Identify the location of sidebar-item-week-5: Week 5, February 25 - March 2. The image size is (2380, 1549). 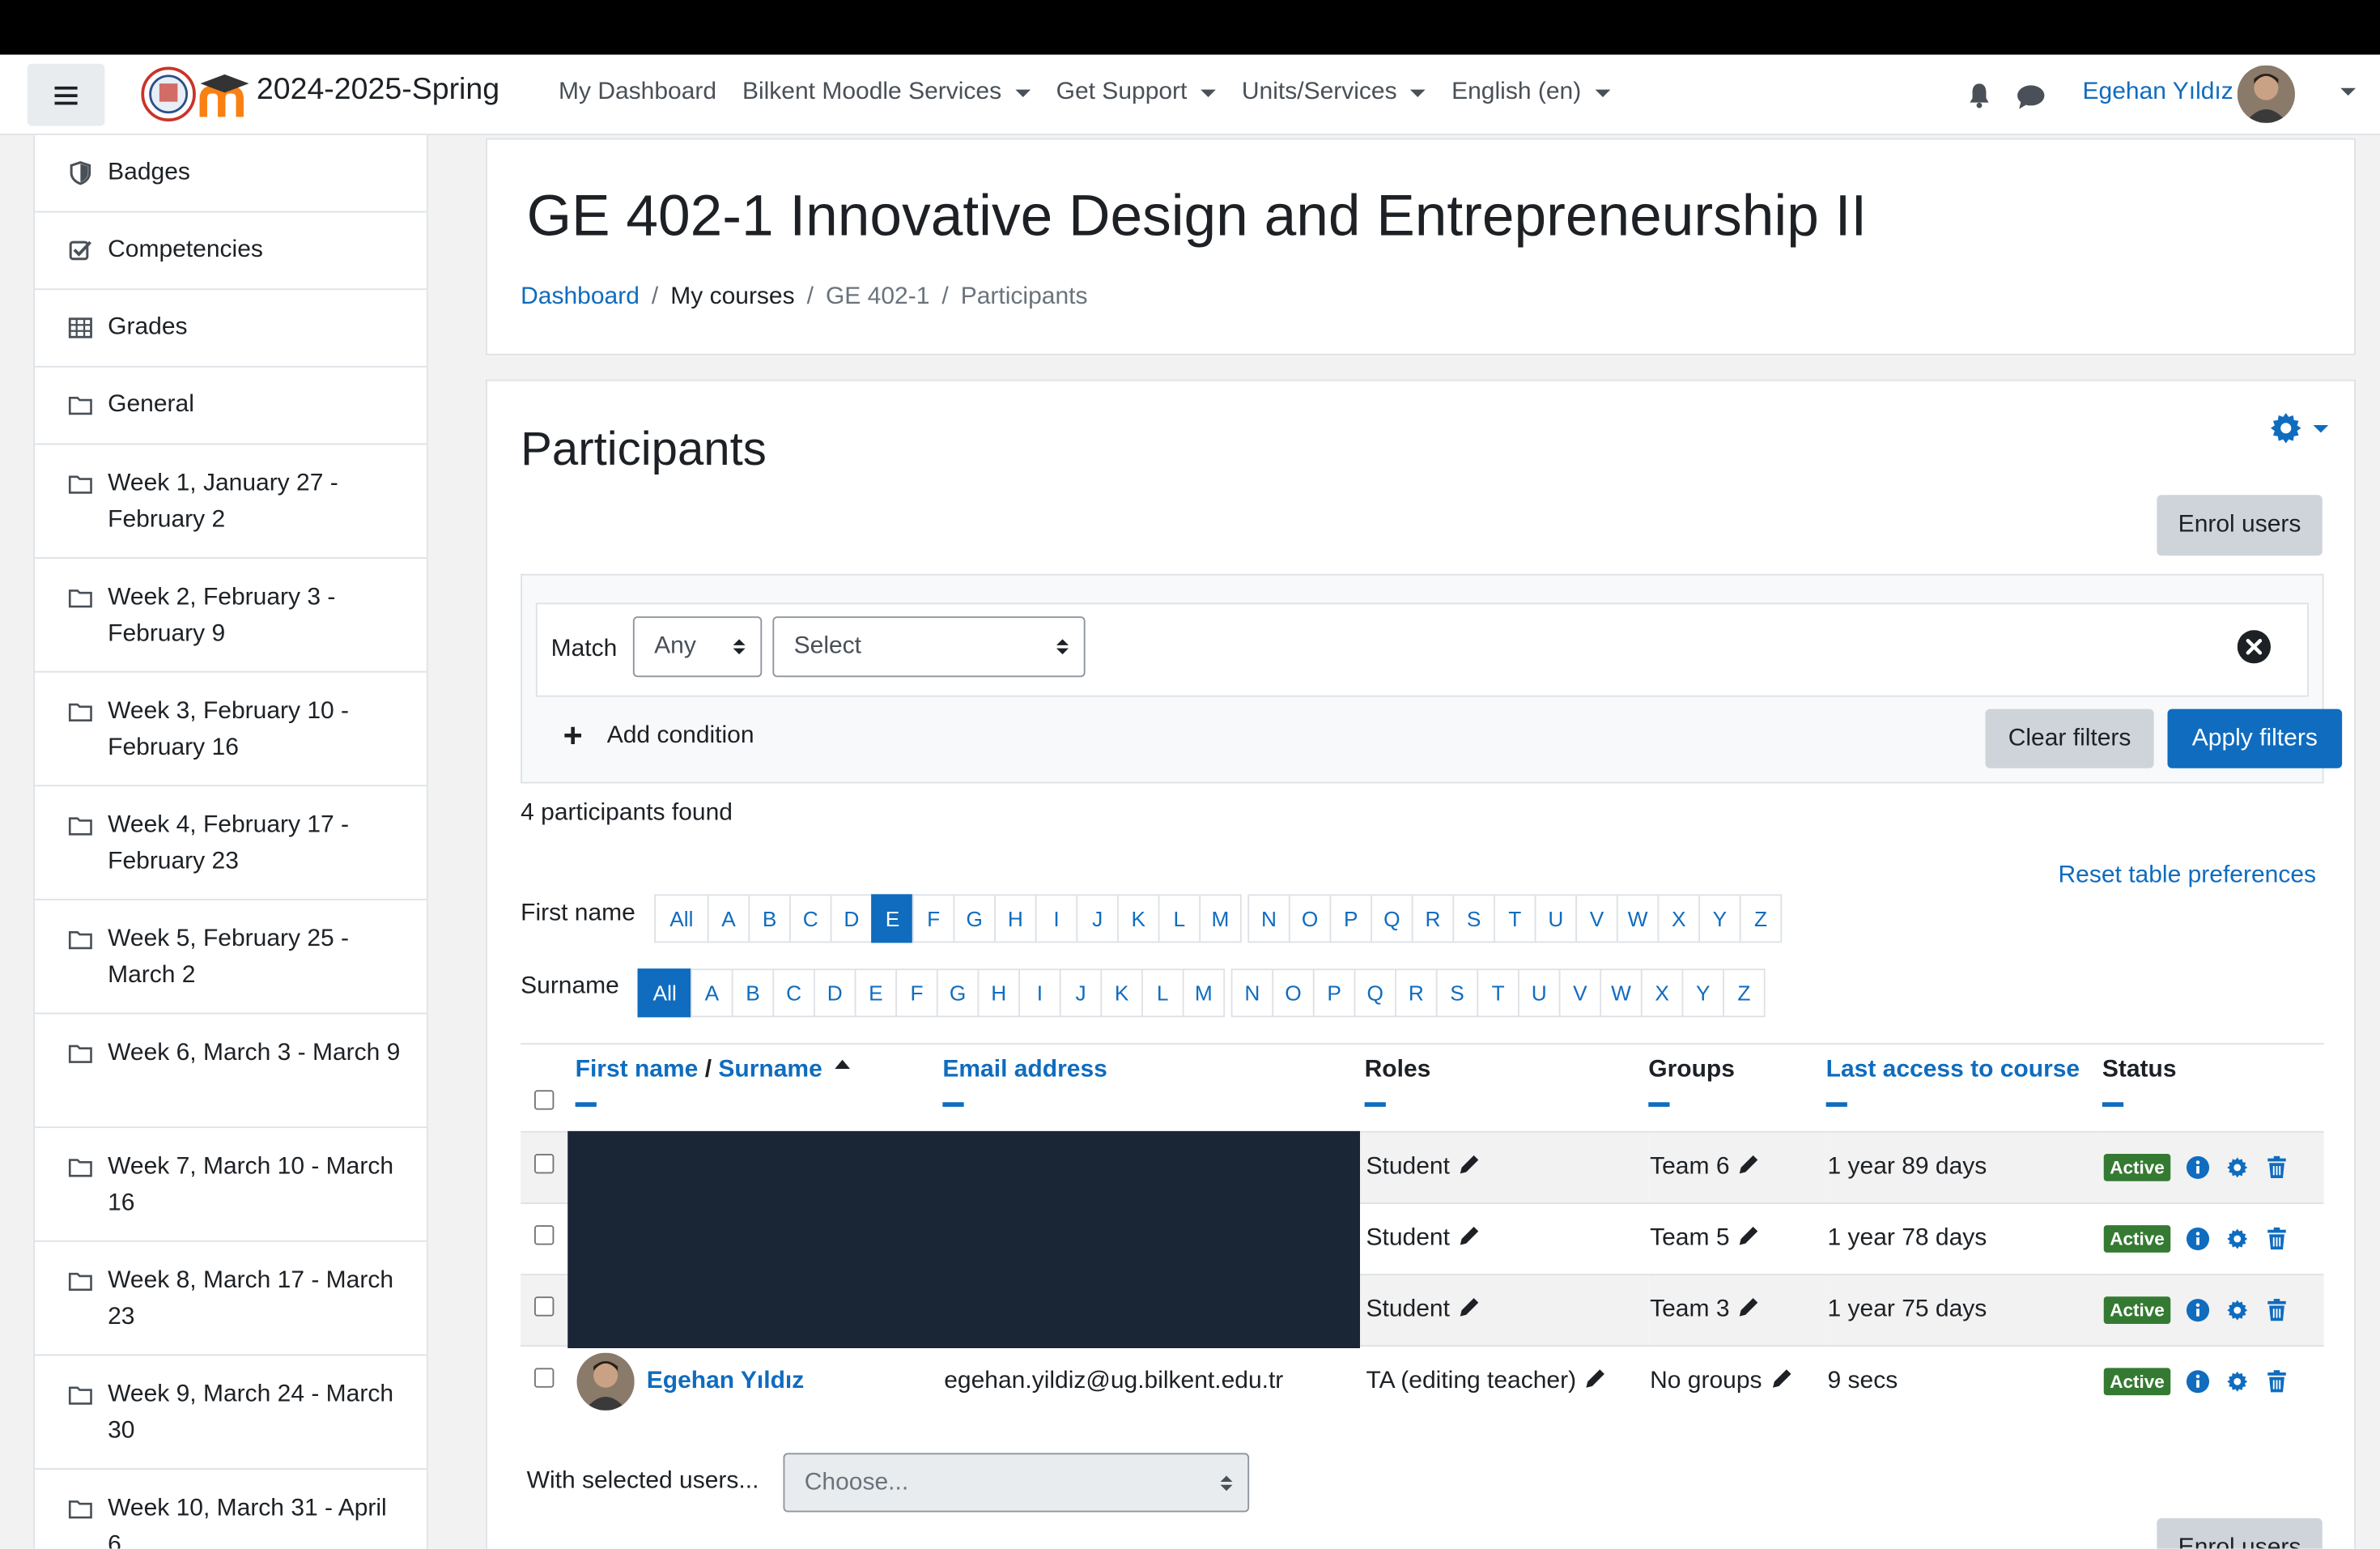
(231, 958).